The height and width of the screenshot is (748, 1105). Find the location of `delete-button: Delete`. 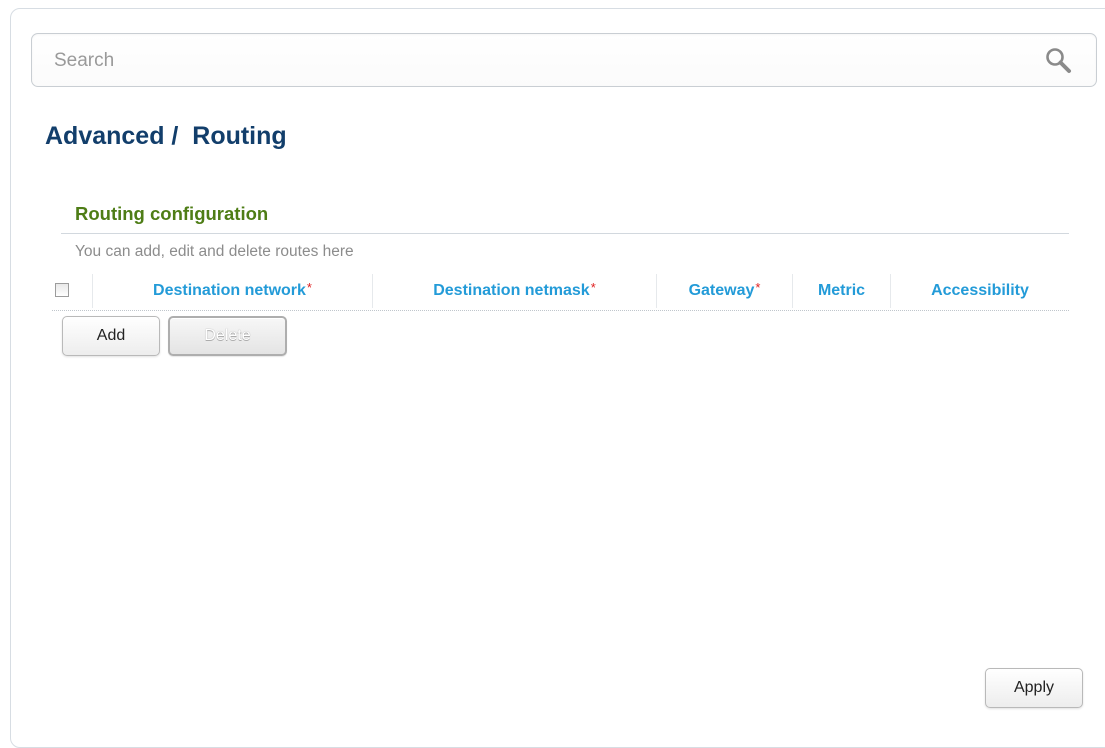

delete-button: Delete is located at coordinates (227, 336).